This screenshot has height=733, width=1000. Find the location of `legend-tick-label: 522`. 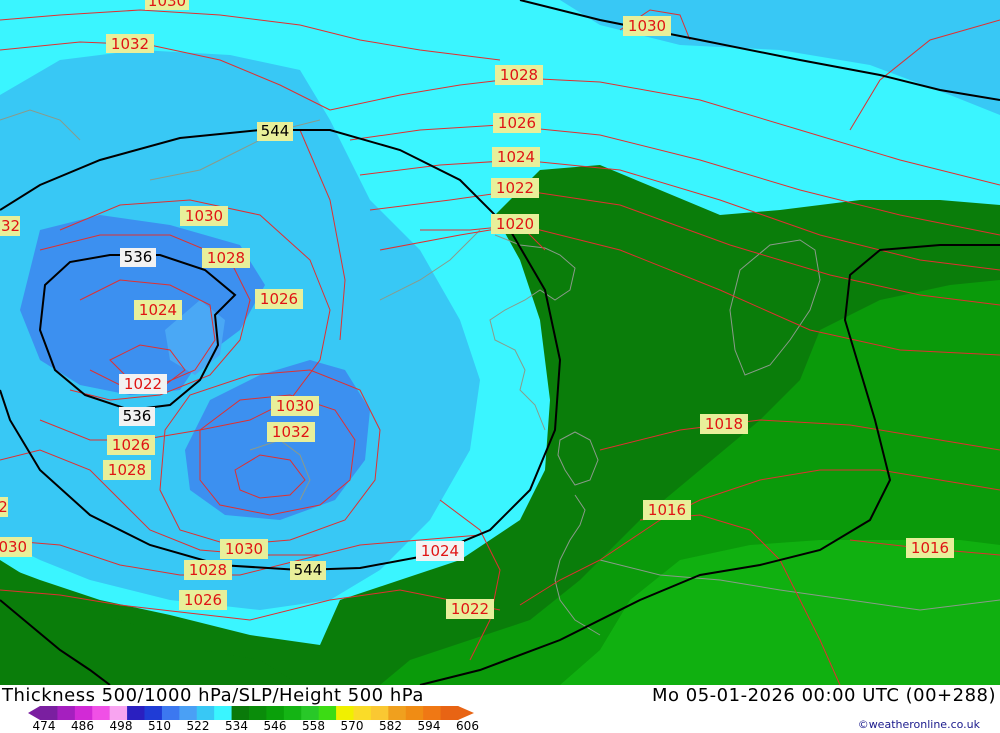

legend-tick-label: 522 is located at coordinates (198, 726).